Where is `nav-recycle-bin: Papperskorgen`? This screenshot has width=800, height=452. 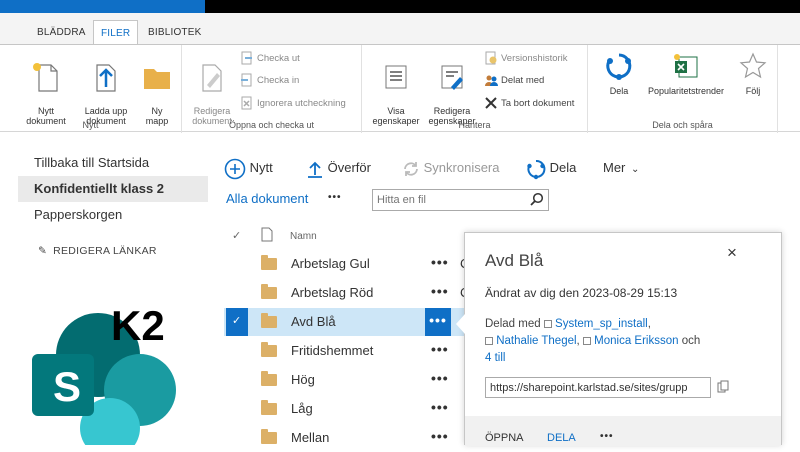 nav-recycle-bin: Papperskorgen is located at coordinates (113, 215).